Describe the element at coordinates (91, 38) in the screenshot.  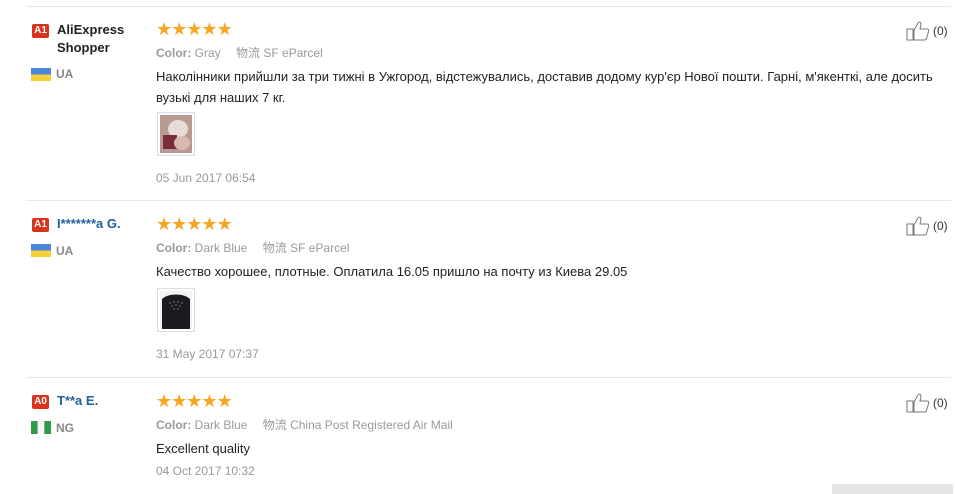
I see `buyer-name: AliExpress Shopper` at that location.